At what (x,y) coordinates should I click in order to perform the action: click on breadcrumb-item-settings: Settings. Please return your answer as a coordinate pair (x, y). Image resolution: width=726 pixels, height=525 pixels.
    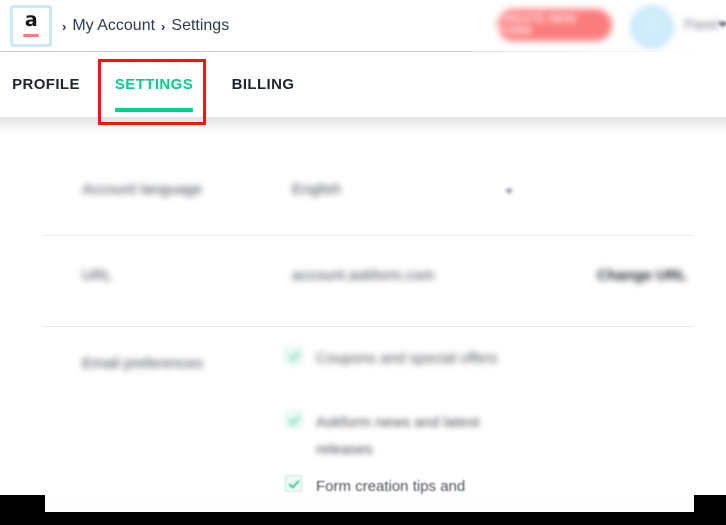
    Looking at the image, I should click on (200, 26).